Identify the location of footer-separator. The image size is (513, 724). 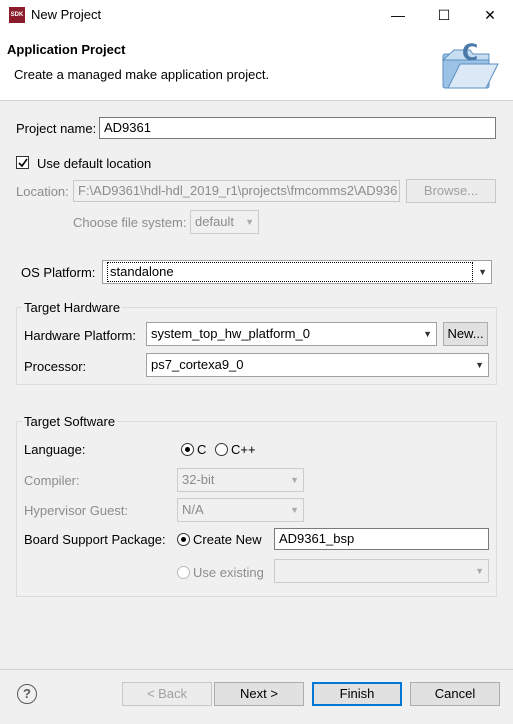
(256, 669).